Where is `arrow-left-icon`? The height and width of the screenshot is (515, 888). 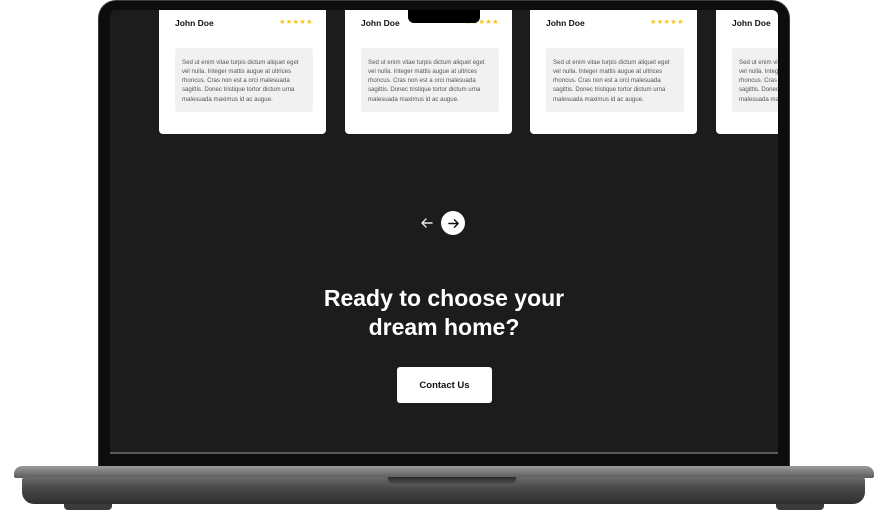 arrow-left-icon is located at coordinates (427, 223).